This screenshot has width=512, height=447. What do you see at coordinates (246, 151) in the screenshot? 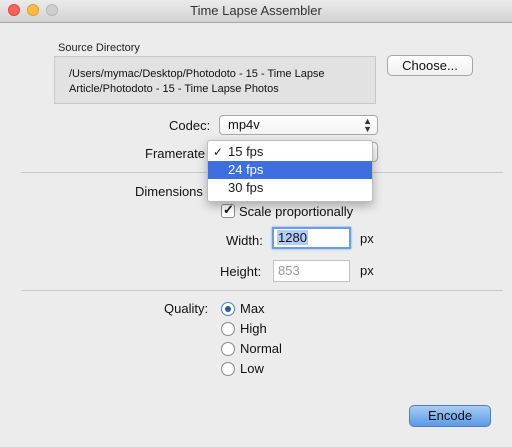
I see `framerate-option-label: 15 fps` at bounding box center [246, 151].